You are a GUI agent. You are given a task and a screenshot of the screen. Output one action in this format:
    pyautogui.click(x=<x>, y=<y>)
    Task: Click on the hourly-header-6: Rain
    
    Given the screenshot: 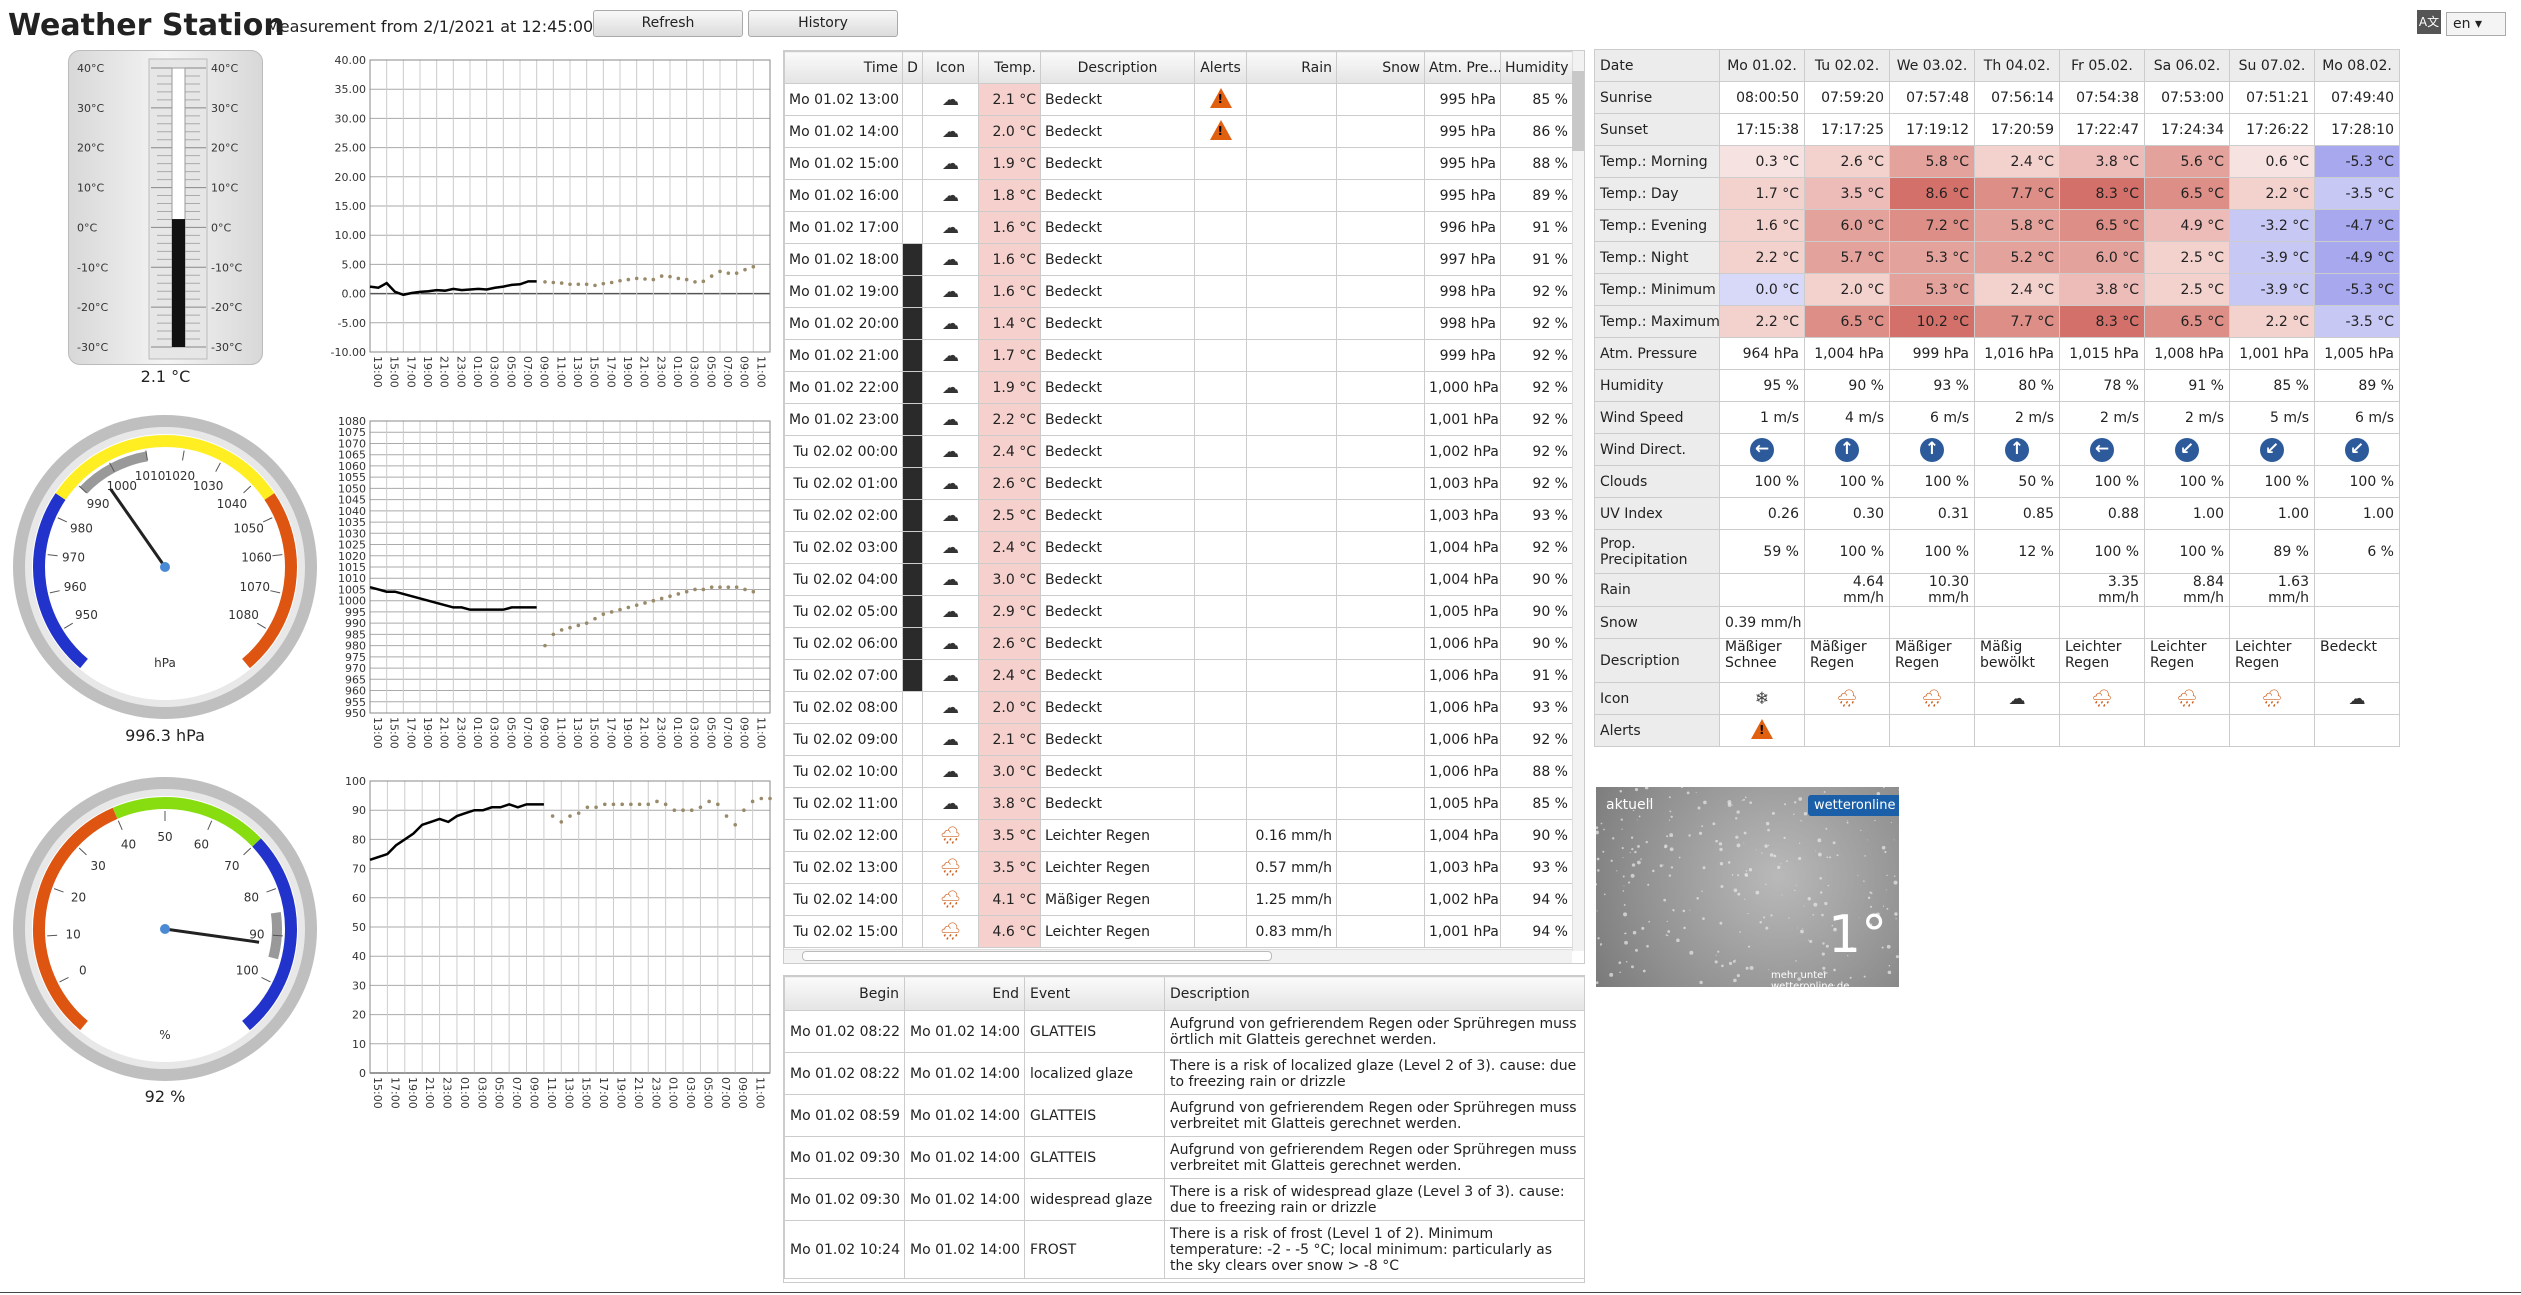 What is the action you would take?
    pyautogui.click(x=1291, y=67)
    